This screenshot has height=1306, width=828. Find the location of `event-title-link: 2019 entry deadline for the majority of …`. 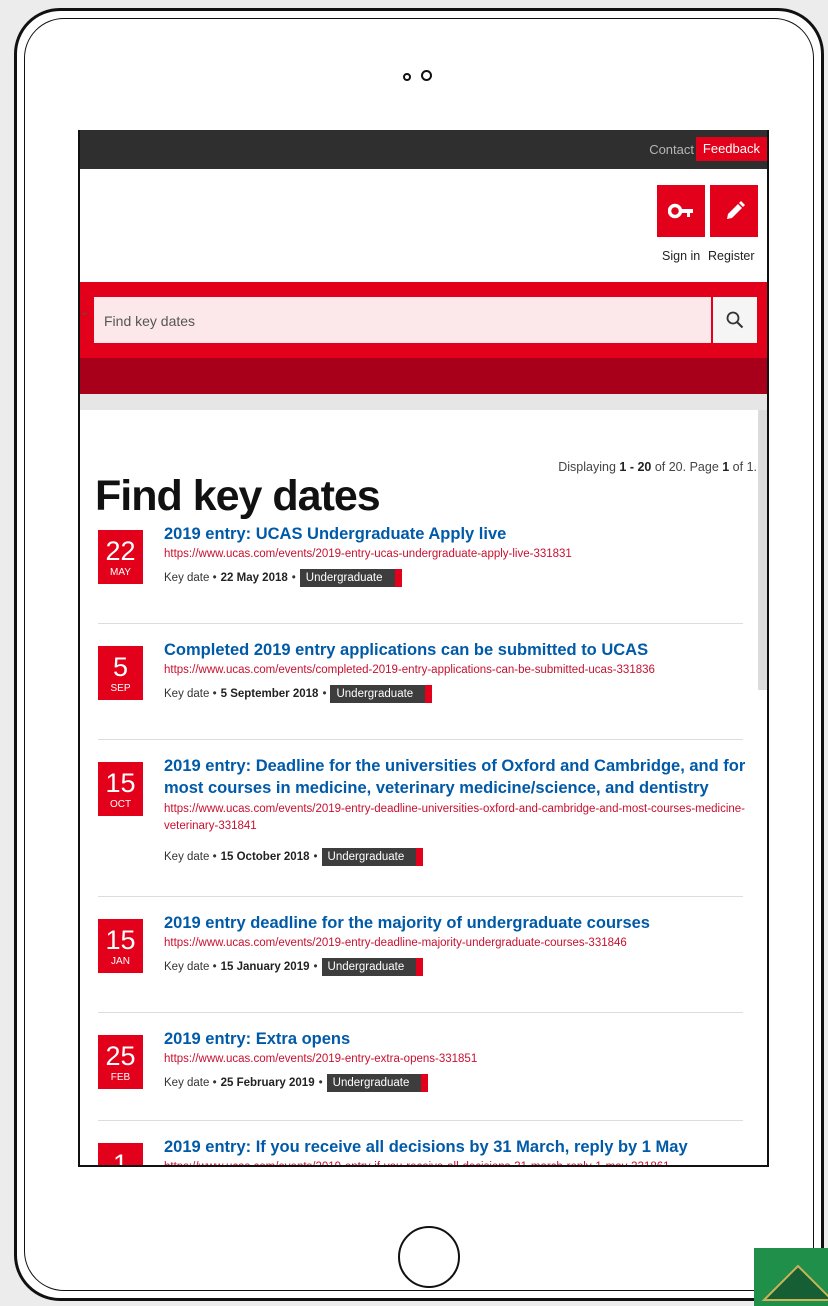

event-title-link: 2019 entry deadline for the majority of … is located at coordinates (456, 923).